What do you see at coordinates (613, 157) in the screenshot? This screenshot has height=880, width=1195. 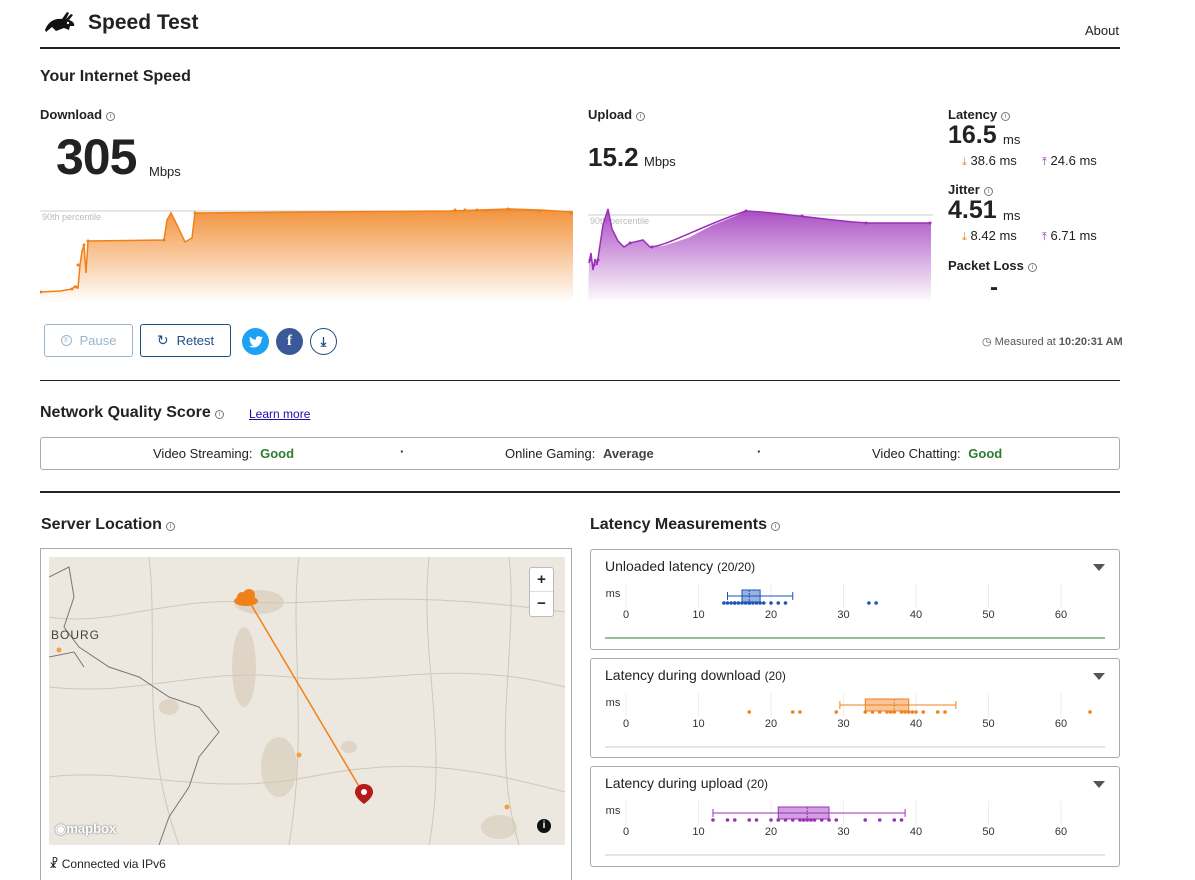 I see `upload-value: 15.2` at bounding box center [613, 157].